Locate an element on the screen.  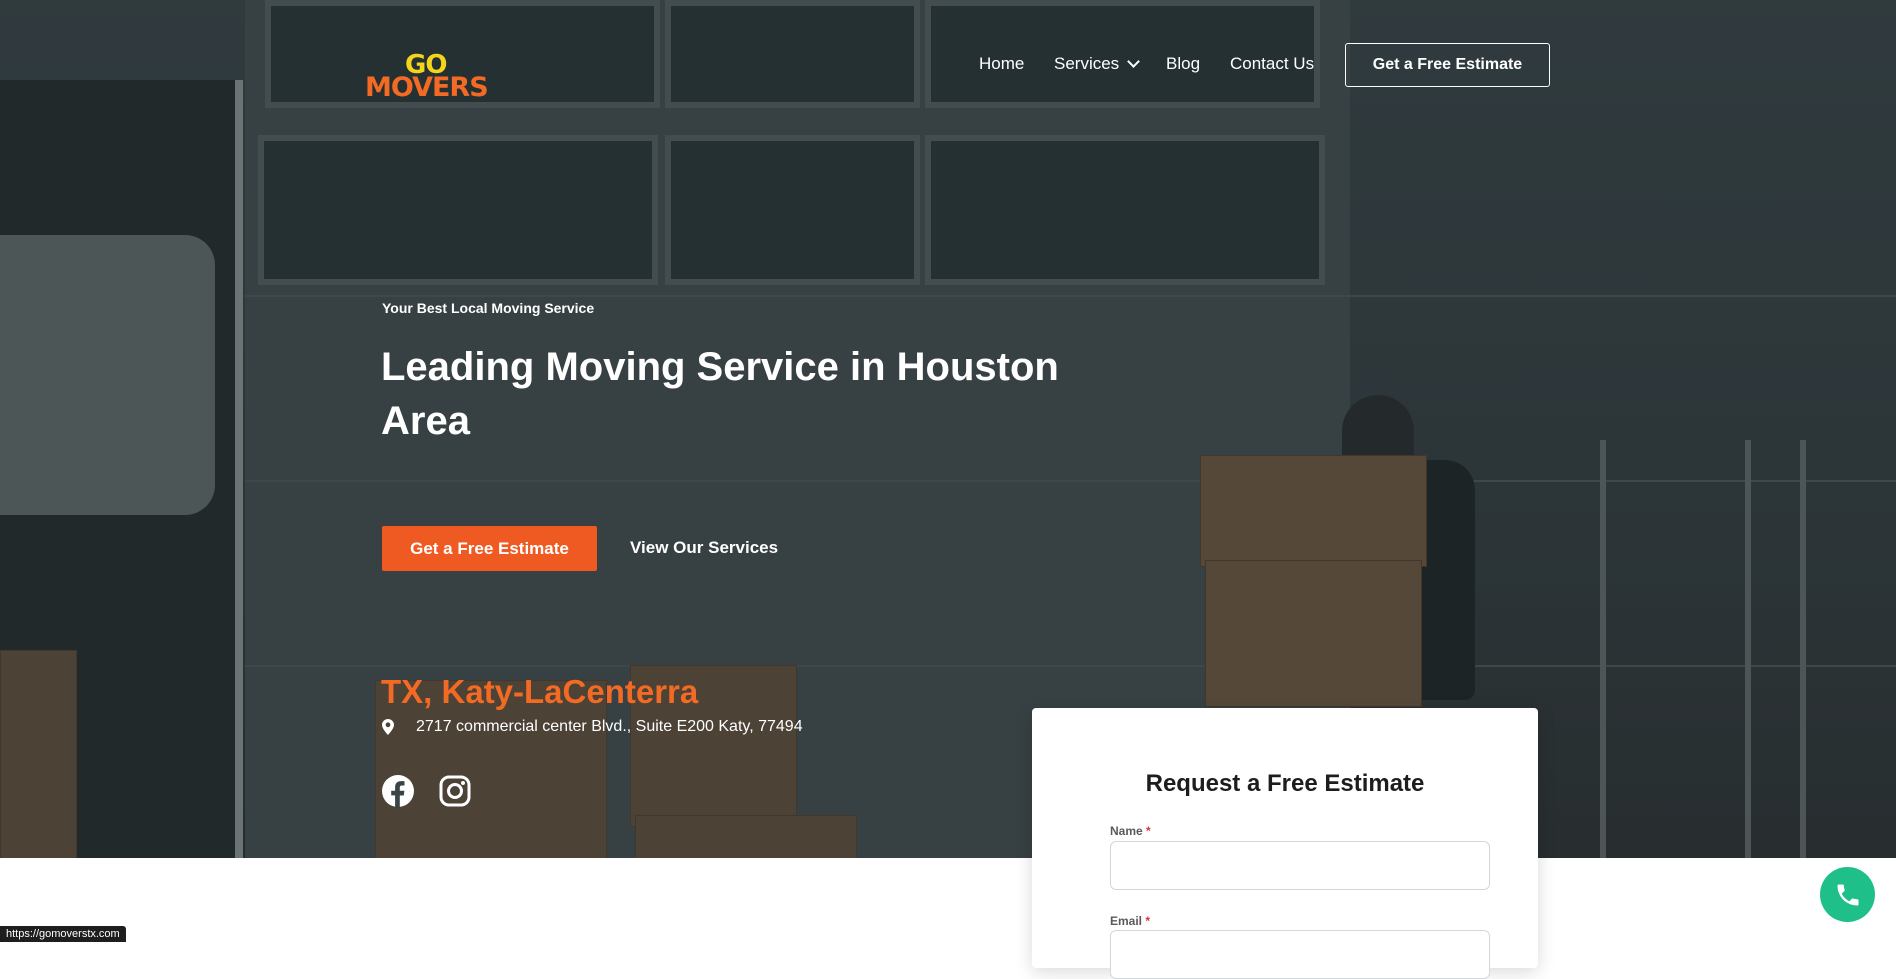
status-bar-url: https://gomoverstx.com is located at coordinates (63, 934).